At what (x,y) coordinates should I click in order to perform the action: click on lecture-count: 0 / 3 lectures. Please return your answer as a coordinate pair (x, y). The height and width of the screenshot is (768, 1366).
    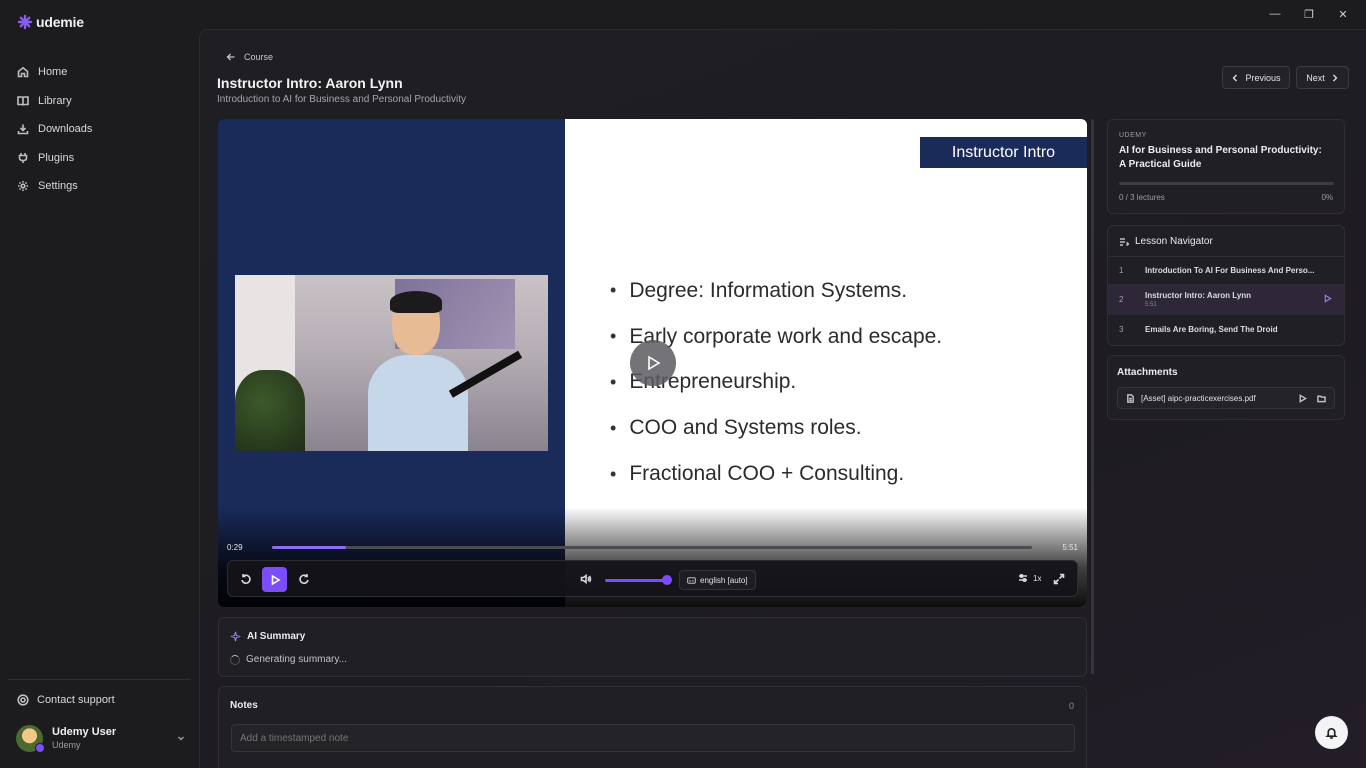
    Looking at the image, I should click on (1142, 197).